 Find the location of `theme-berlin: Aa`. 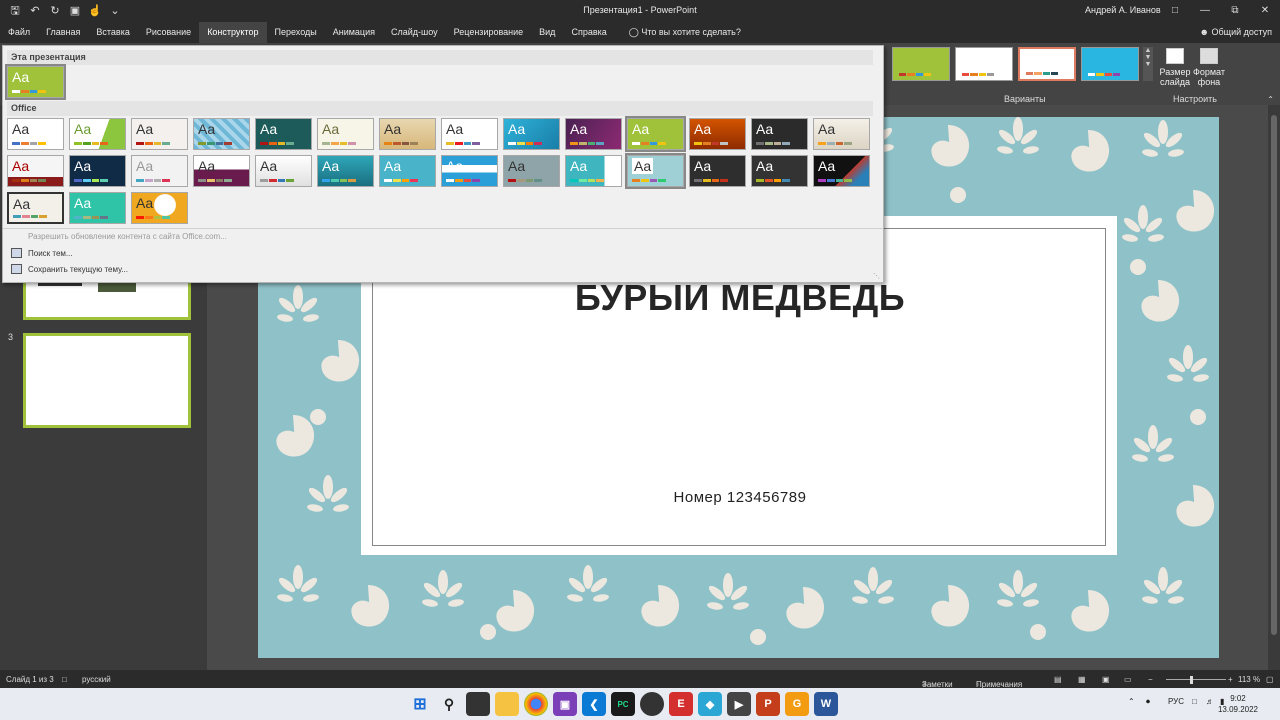

theme-berlin: Aa is located at coordinates (593, 134).